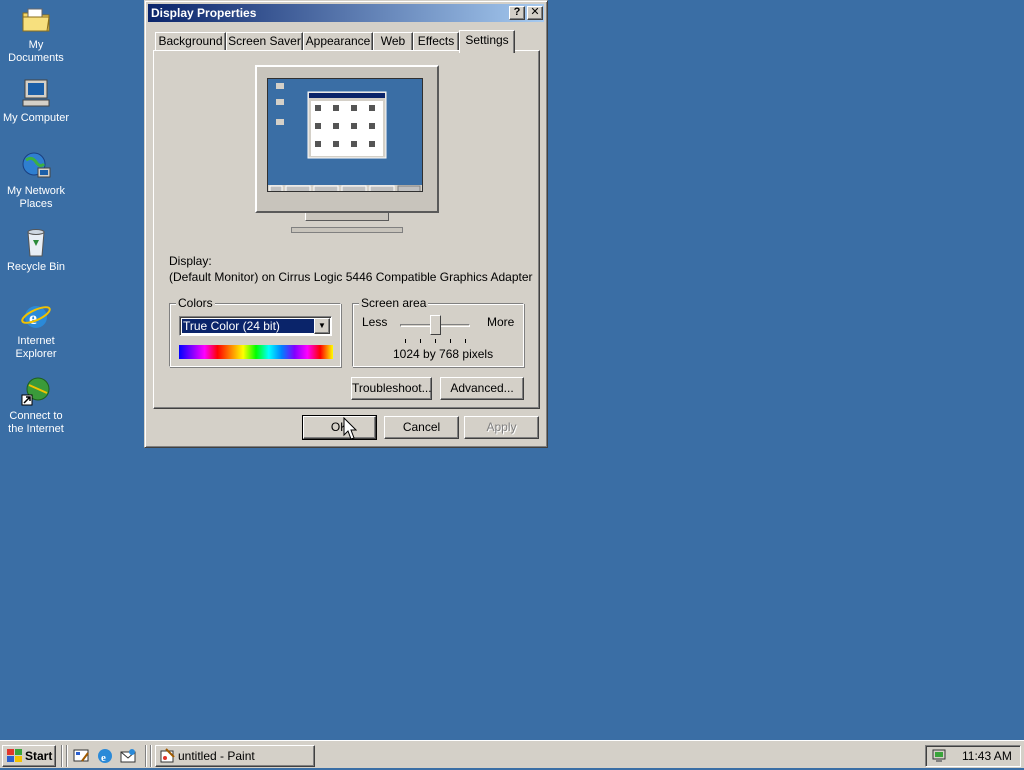 The width and height of the screenshot is (1024, 770). What do you see at coordinates (36, 391) in the screenshot?
I see `connect-internet-icon` at bounding box center [36, 391].